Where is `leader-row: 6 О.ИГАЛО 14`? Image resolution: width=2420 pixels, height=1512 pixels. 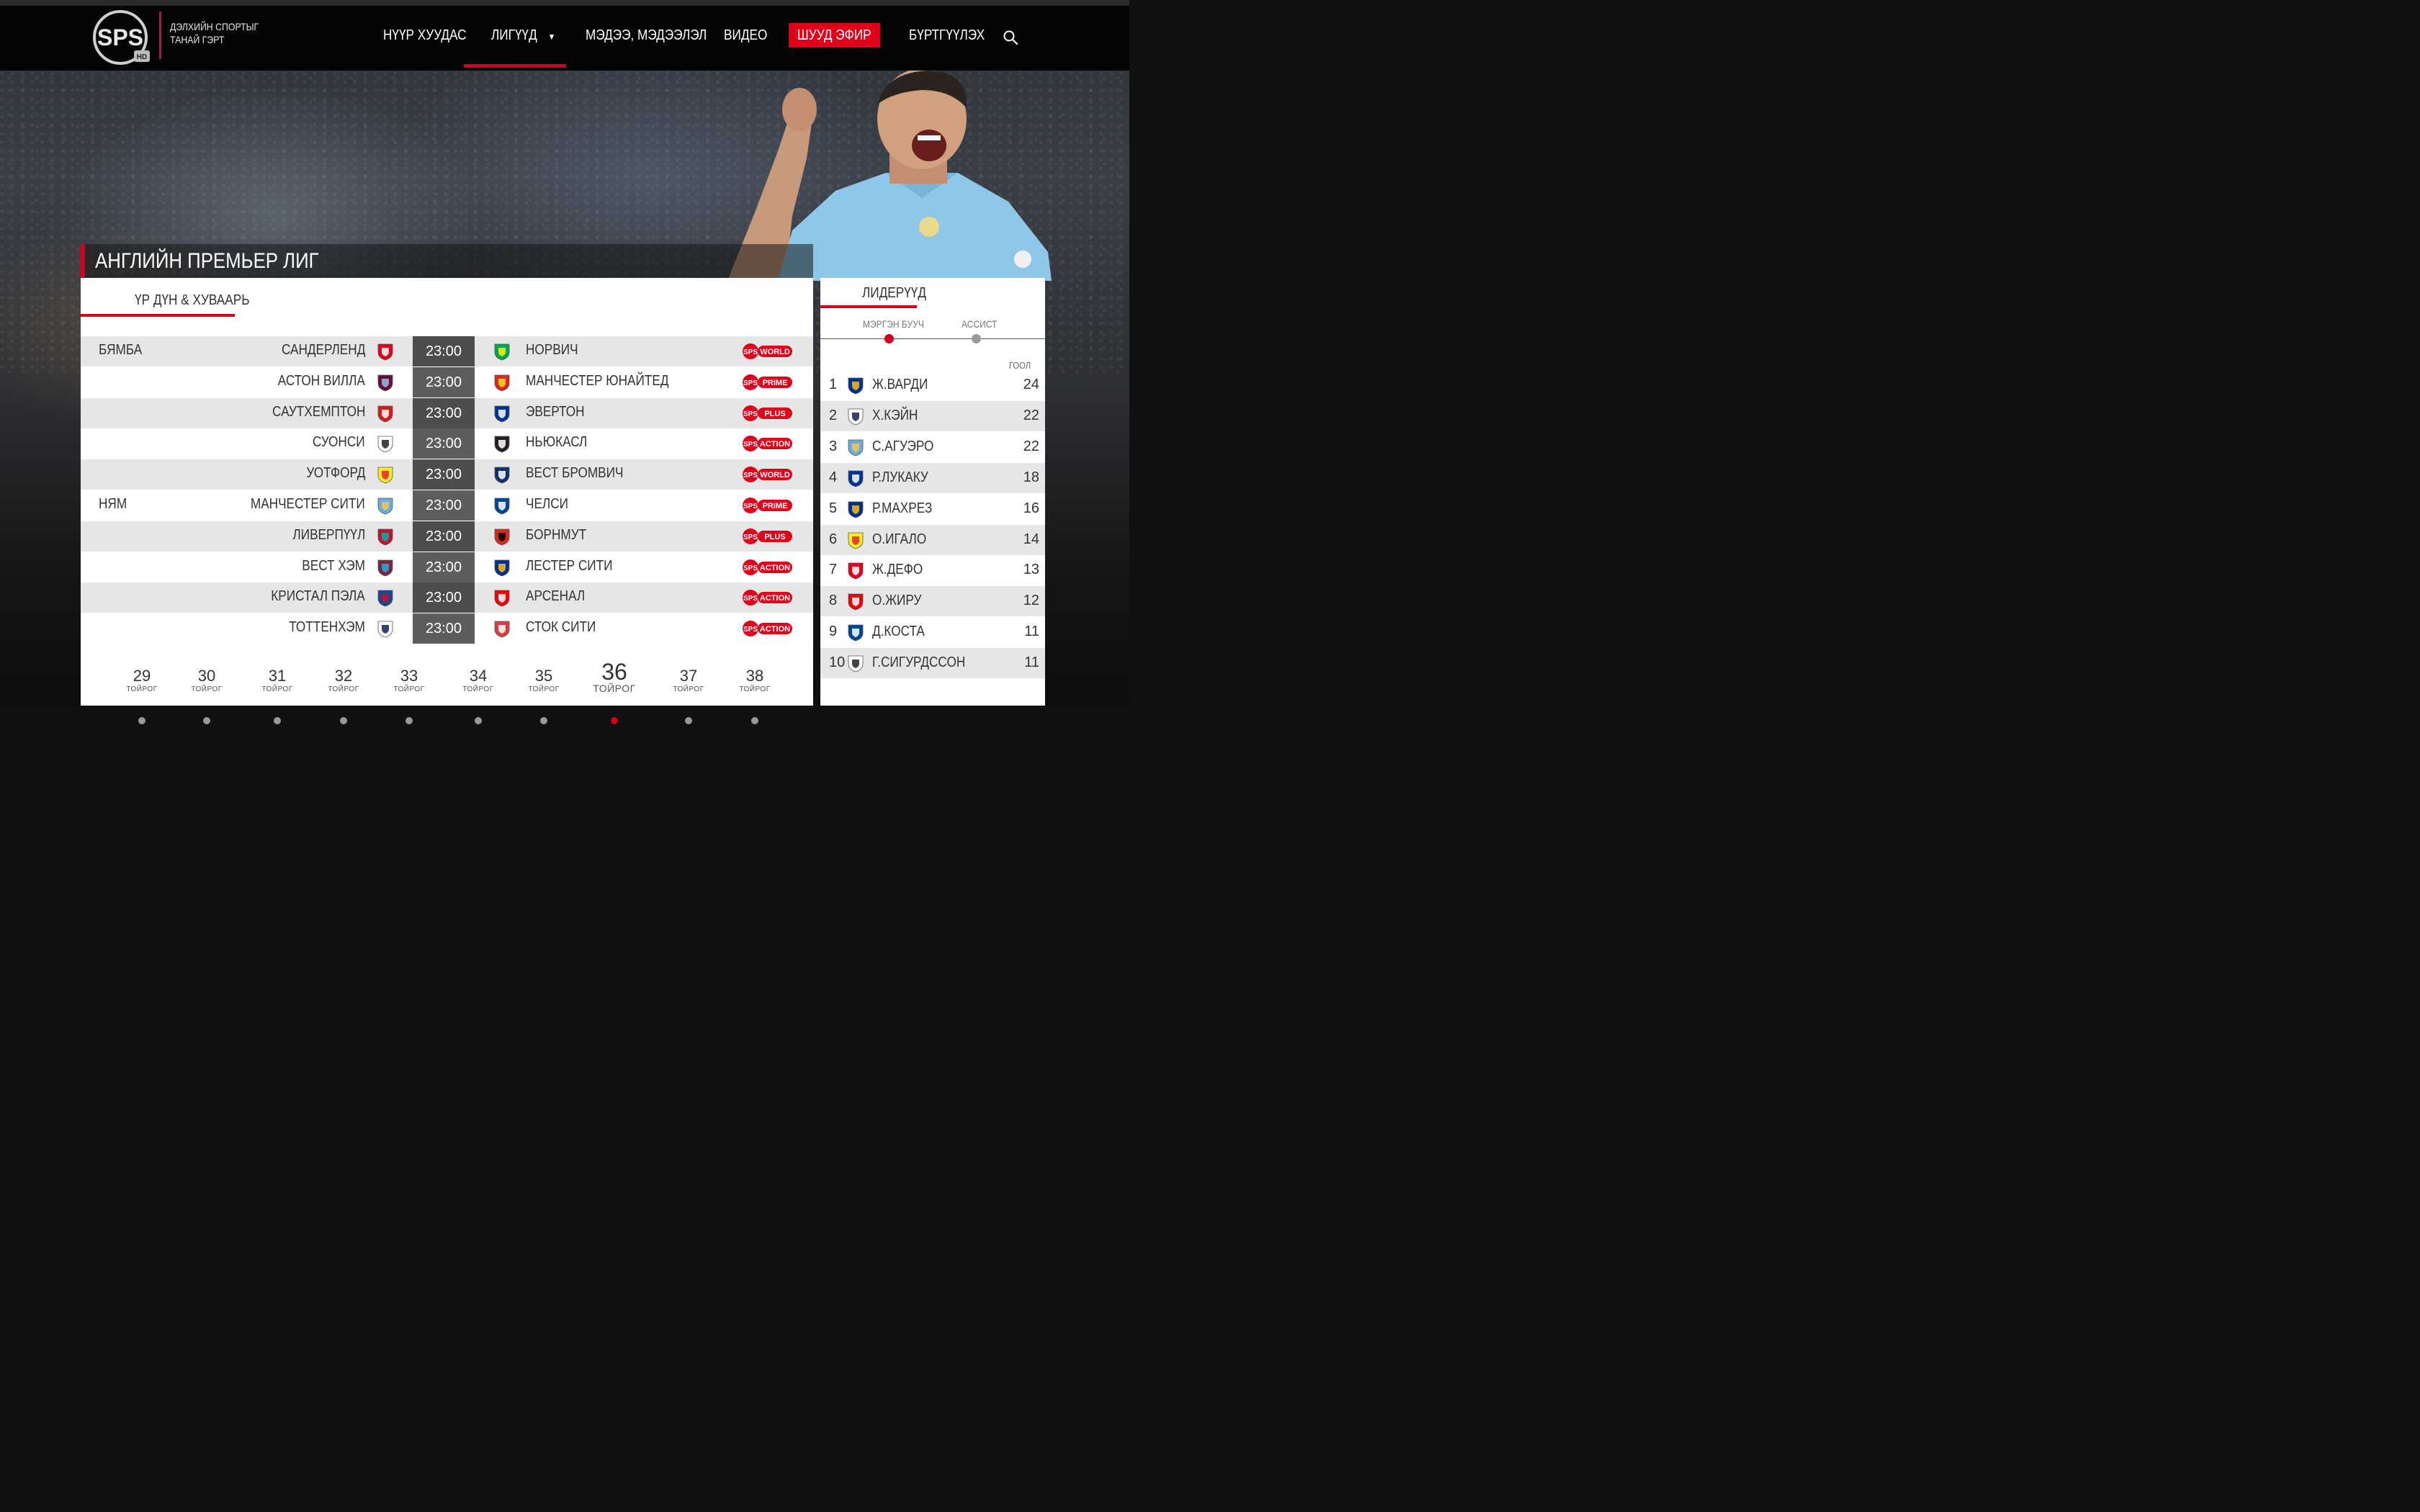 leader-row: 6 О.ИГАЛО 14 is located at coordinates (932, 539).